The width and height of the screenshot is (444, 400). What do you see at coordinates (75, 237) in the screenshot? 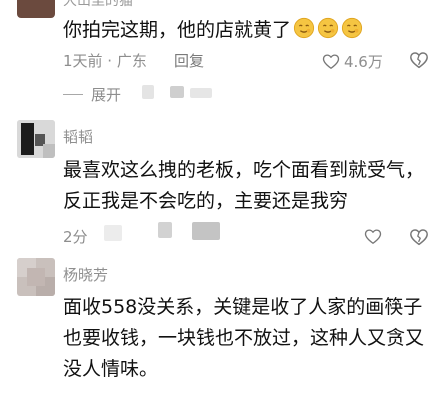
I see `comment-time: 2分` at bounding box center [75, 237].